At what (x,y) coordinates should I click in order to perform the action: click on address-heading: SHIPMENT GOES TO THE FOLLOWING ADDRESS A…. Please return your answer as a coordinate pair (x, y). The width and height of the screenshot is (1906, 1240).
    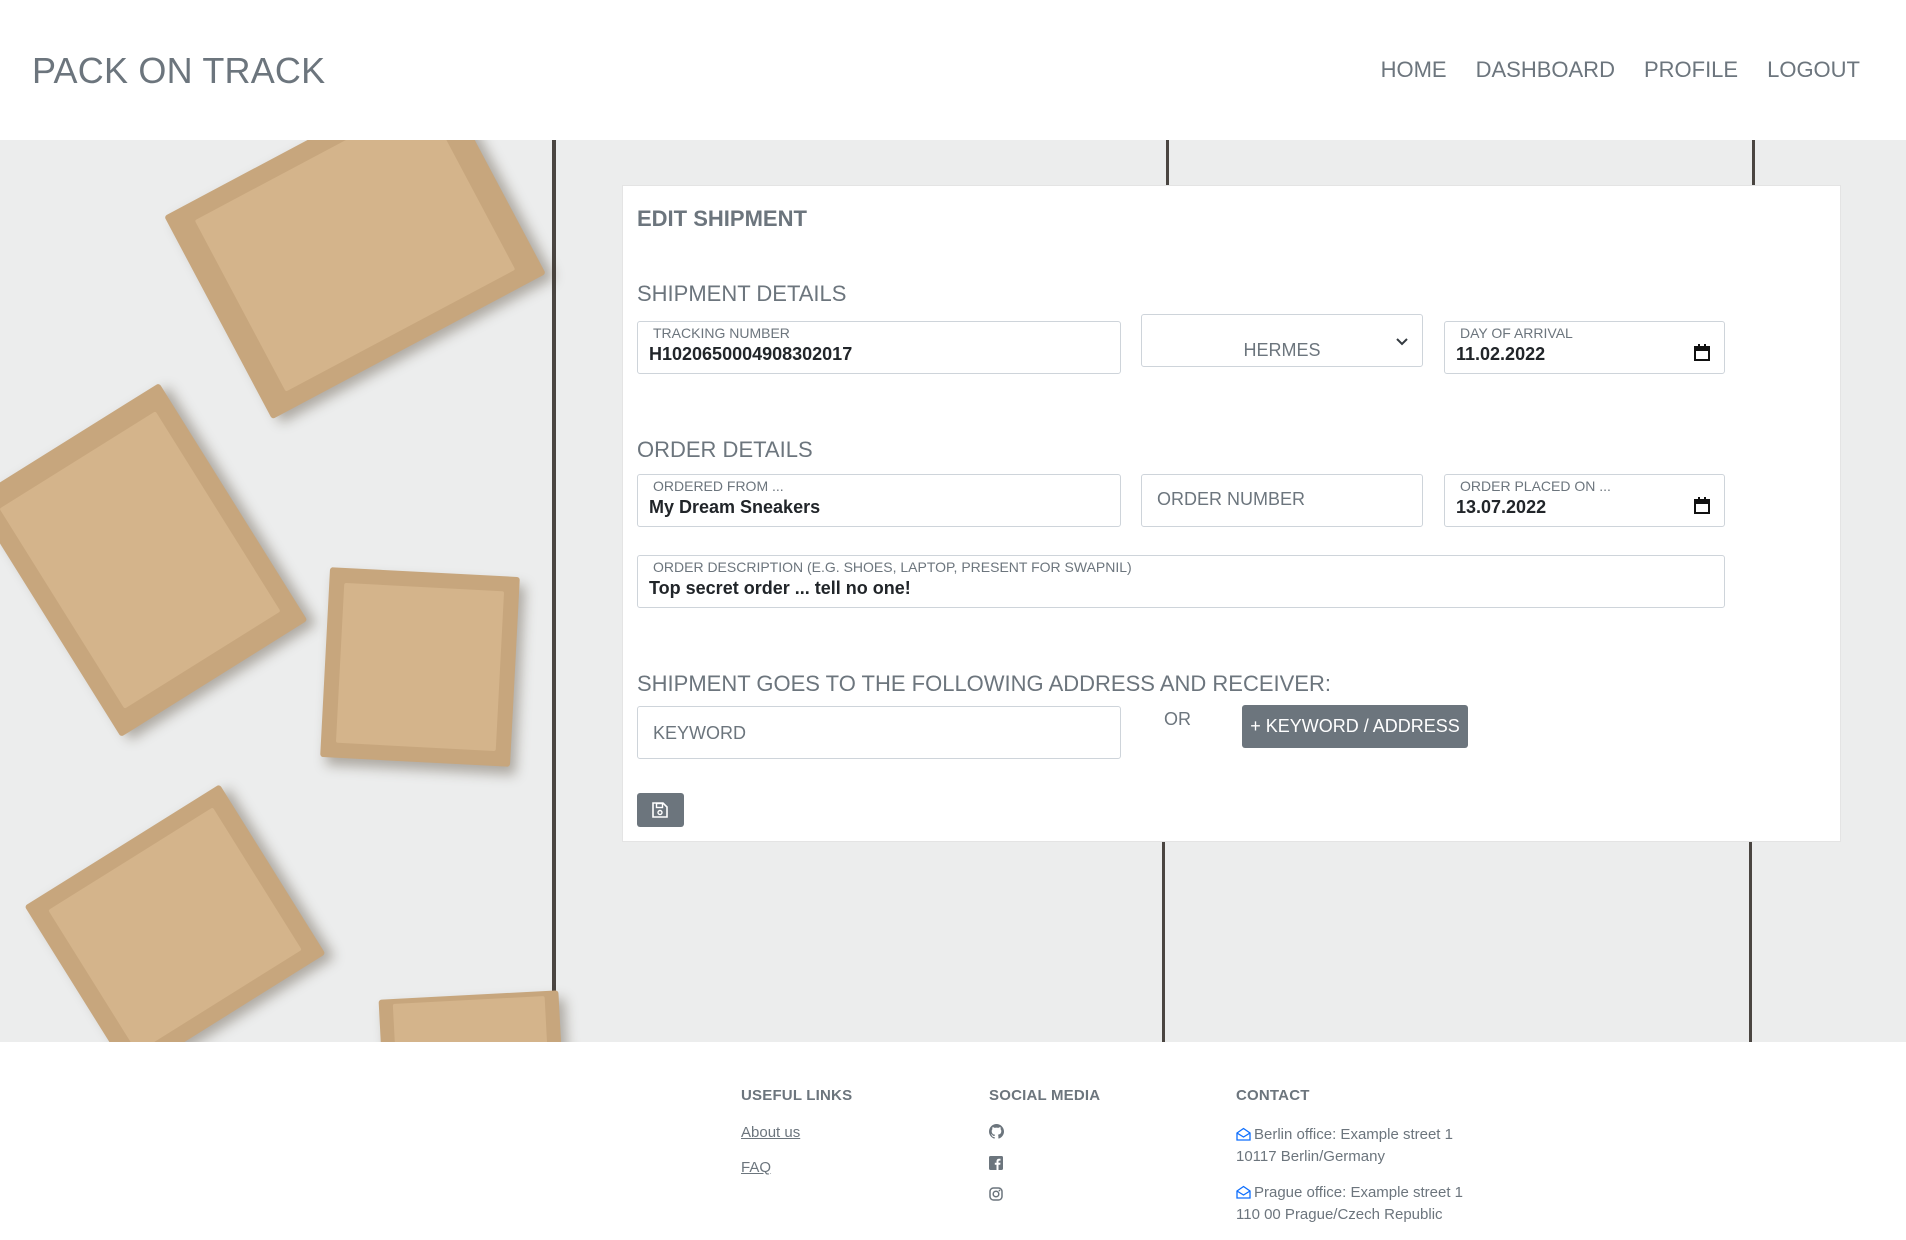
    Looking at the image, I should click on (984, 683).